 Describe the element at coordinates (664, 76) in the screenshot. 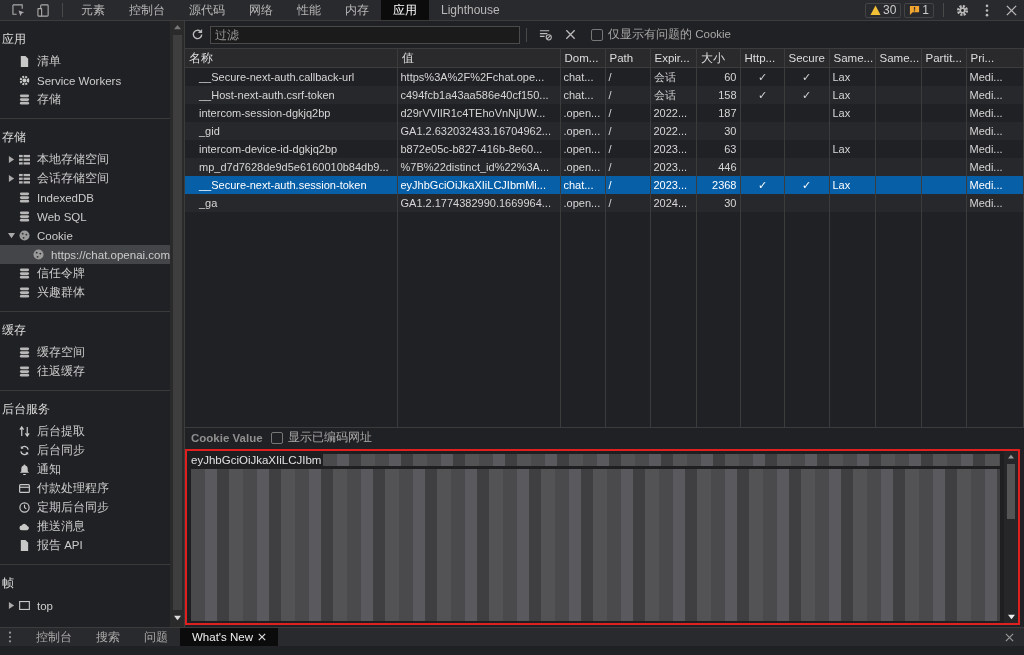

I see `table-cell: 会话` at that location.